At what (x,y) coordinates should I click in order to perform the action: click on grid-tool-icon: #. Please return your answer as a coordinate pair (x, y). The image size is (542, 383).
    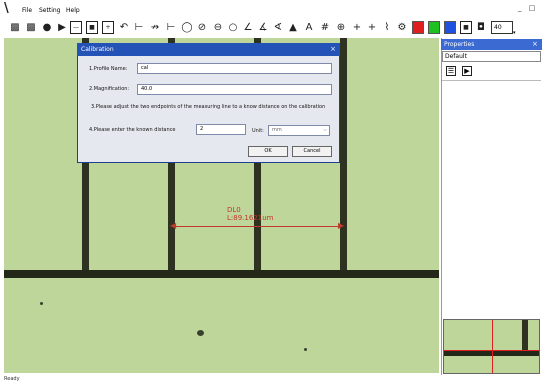
    Looking at the image, I should click on (325, 27).